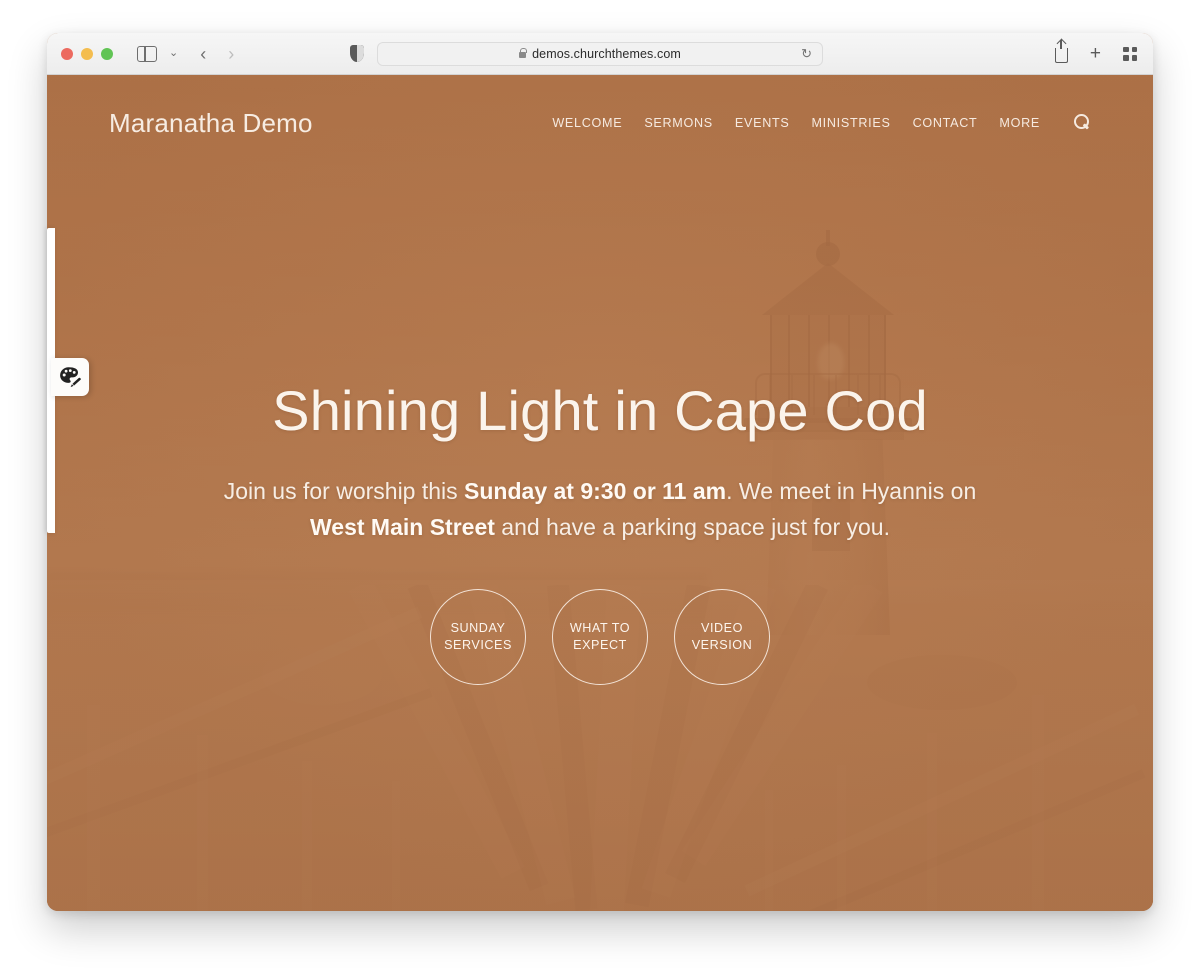 The height and width of the screenshot is (972, 1200). I want to click on traffic-lights, so click(87, 53).